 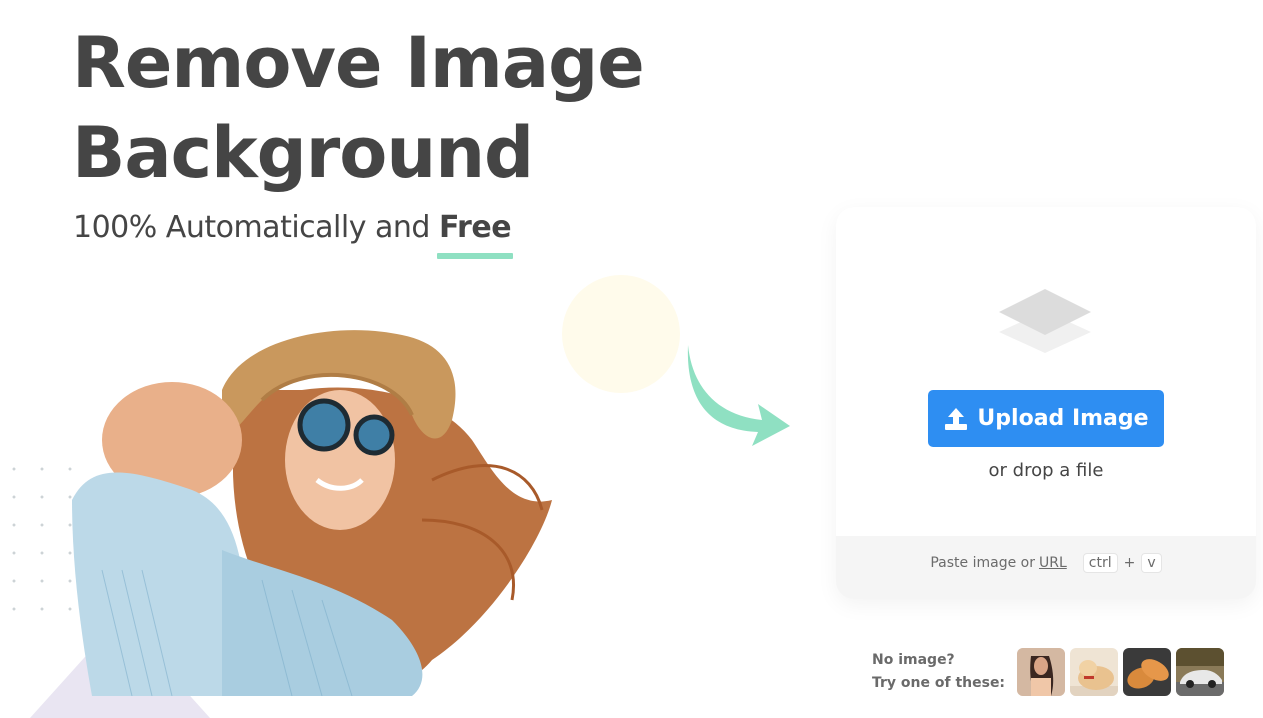 I want to click on sunglasses-right-lens, so click(x=374, y=435).